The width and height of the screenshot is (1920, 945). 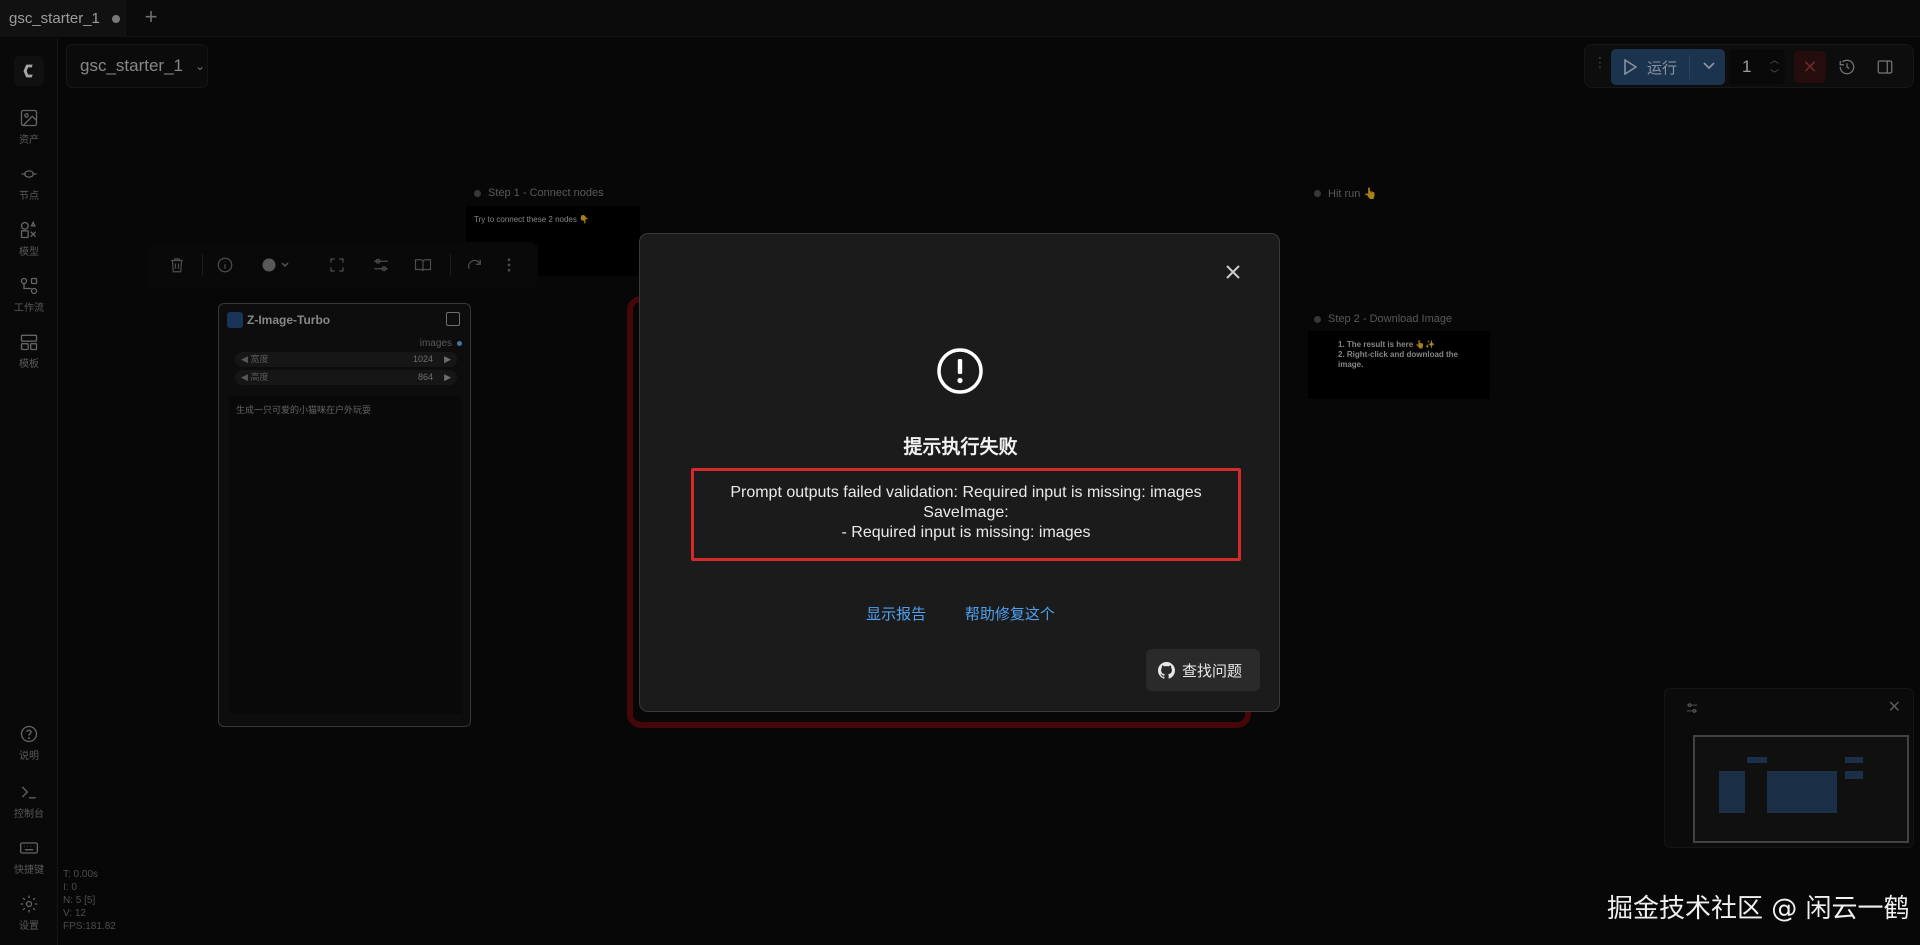 What do you see at coordinates (960, 371) in the screenshot?
I see `exclamation-circle-icon` at bounding box center [960, 371].